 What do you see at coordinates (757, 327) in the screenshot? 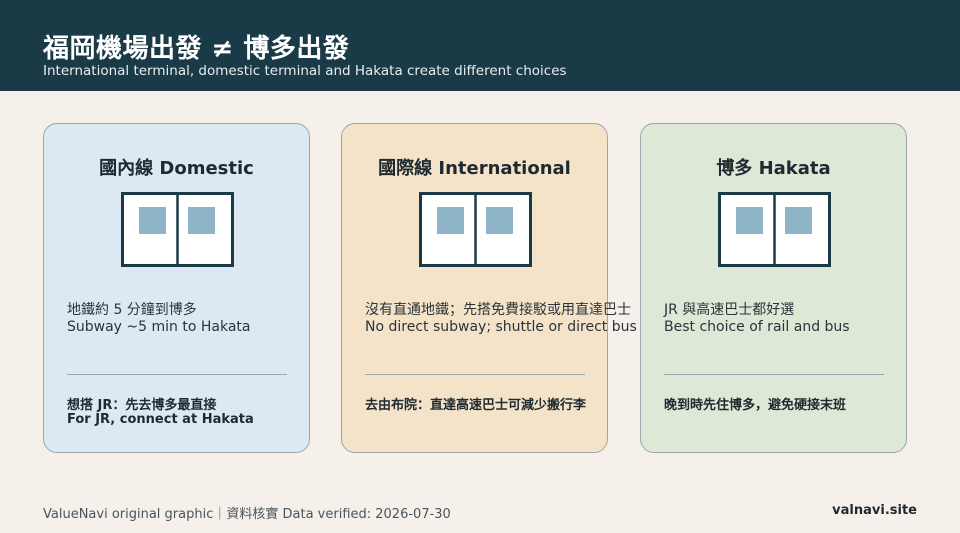
I see `card-line-en: Best choice of rail and bus` at bounding box center [757, 327].